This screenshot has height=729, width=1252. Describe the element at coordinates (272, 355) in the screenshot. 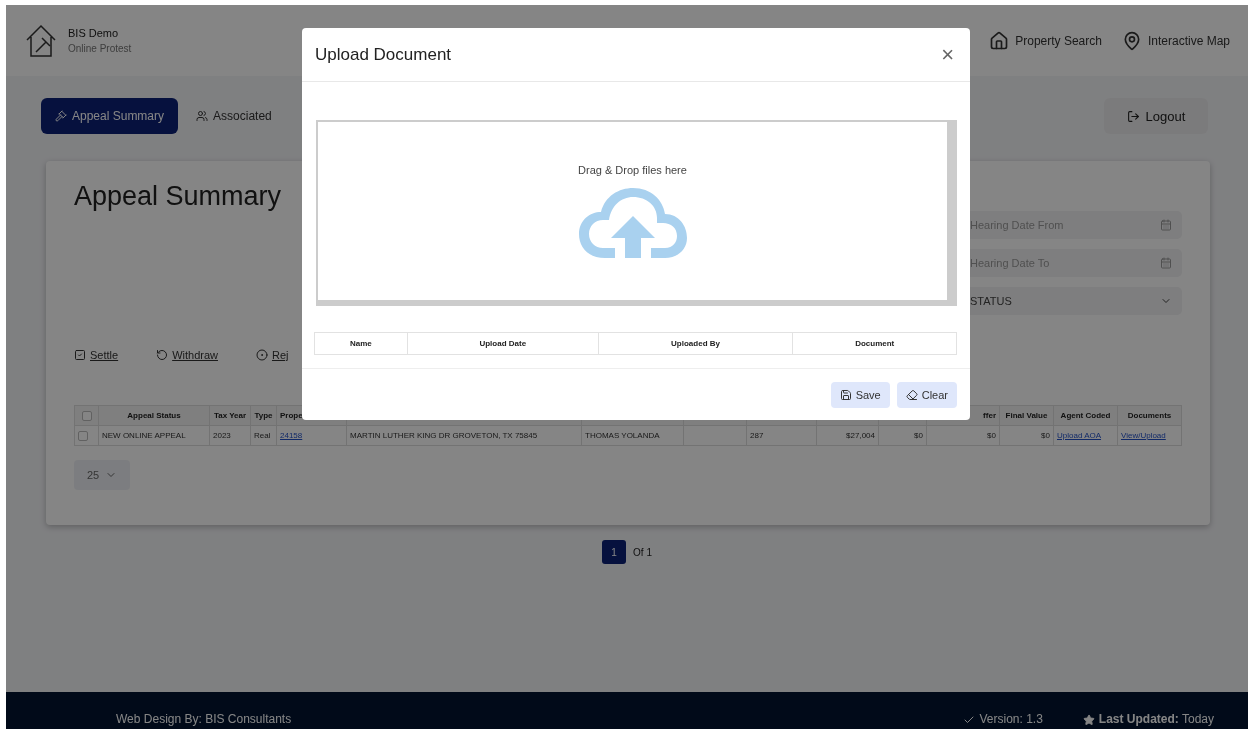

I see `action-link: Rej` at that location.